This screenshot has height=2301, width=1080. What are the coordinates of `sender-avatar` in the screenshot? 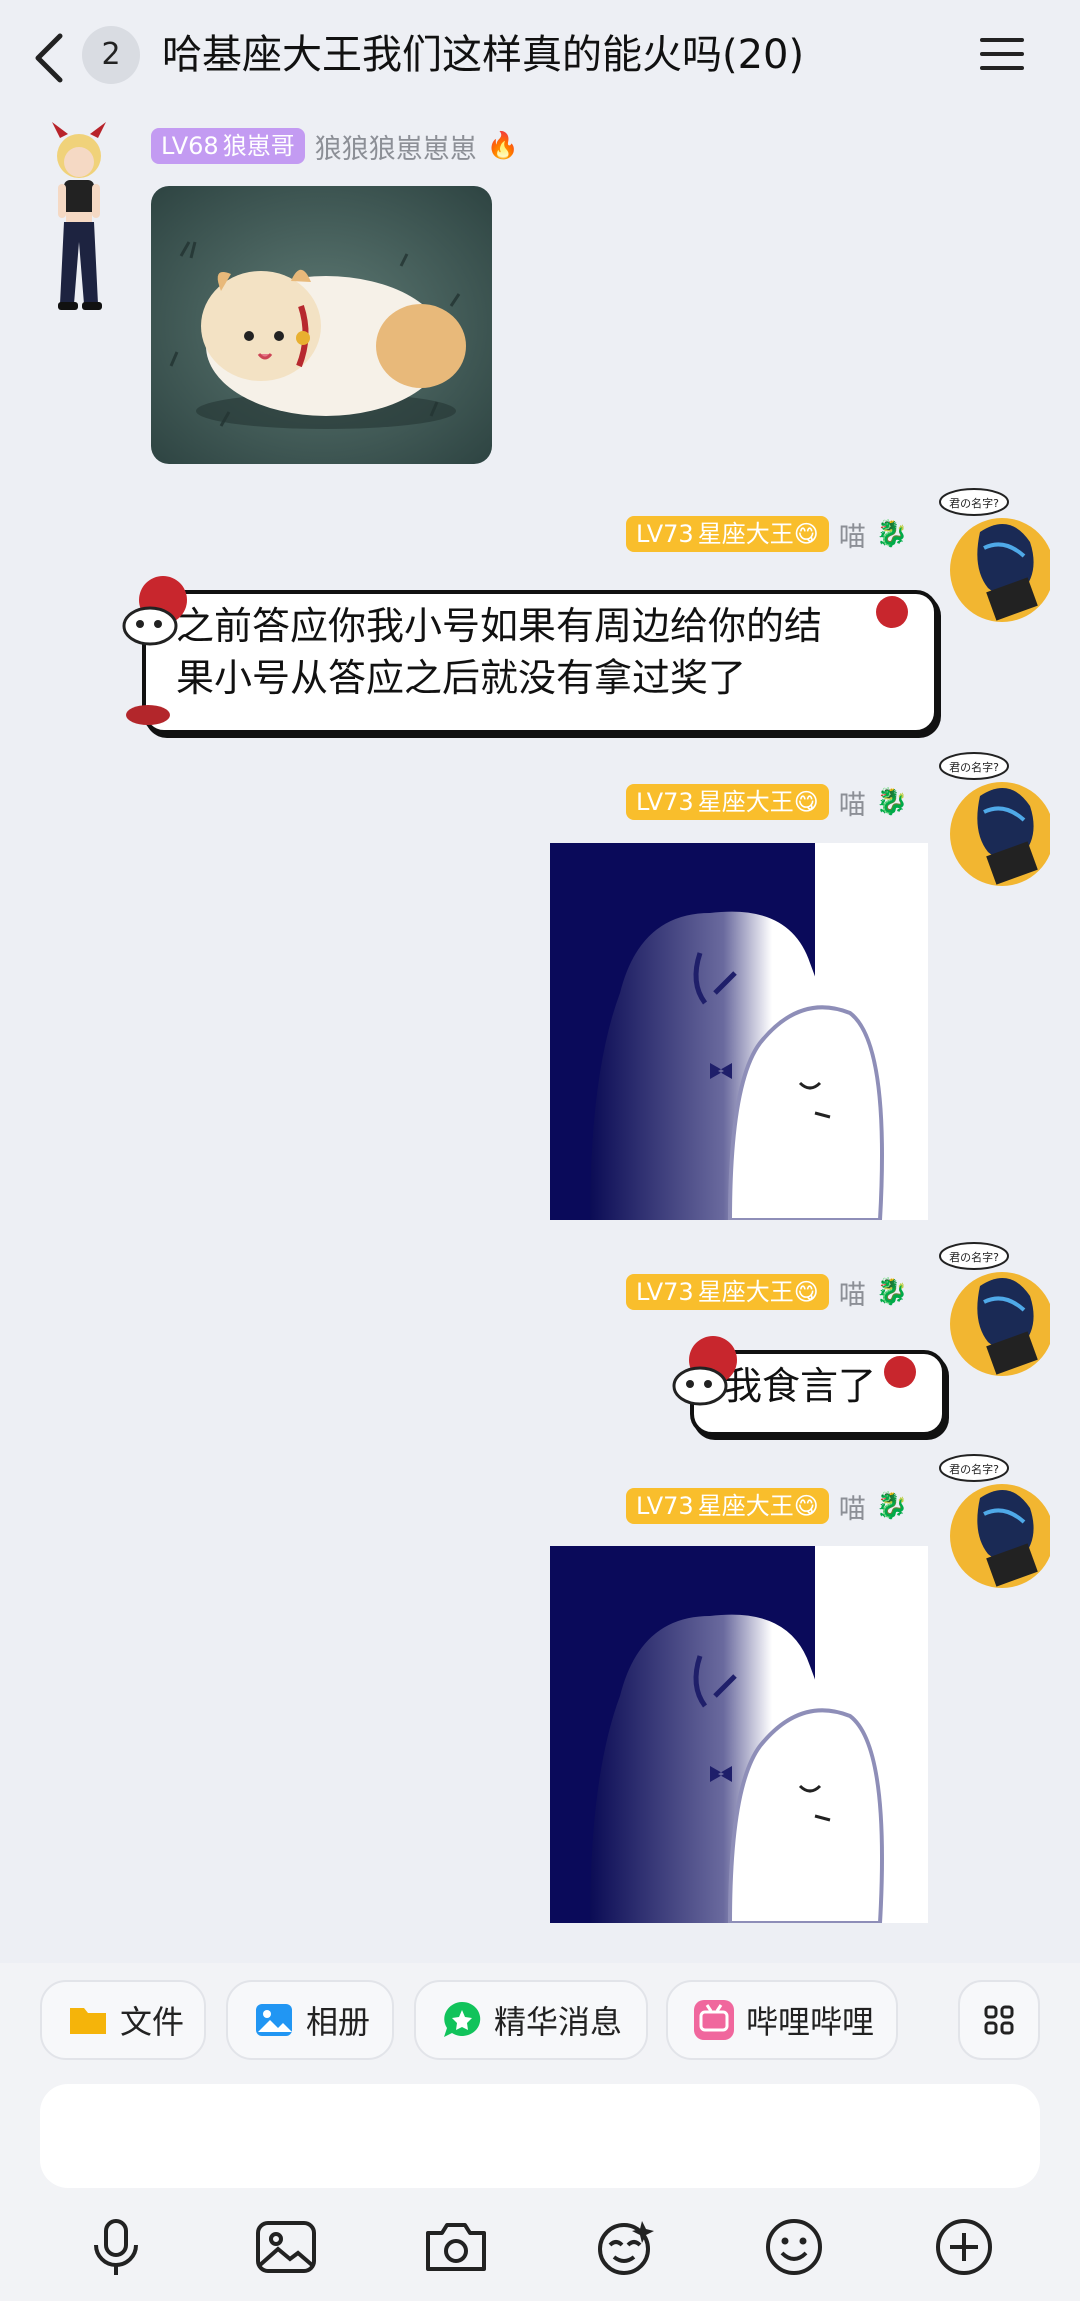 It's located at (79, 217).